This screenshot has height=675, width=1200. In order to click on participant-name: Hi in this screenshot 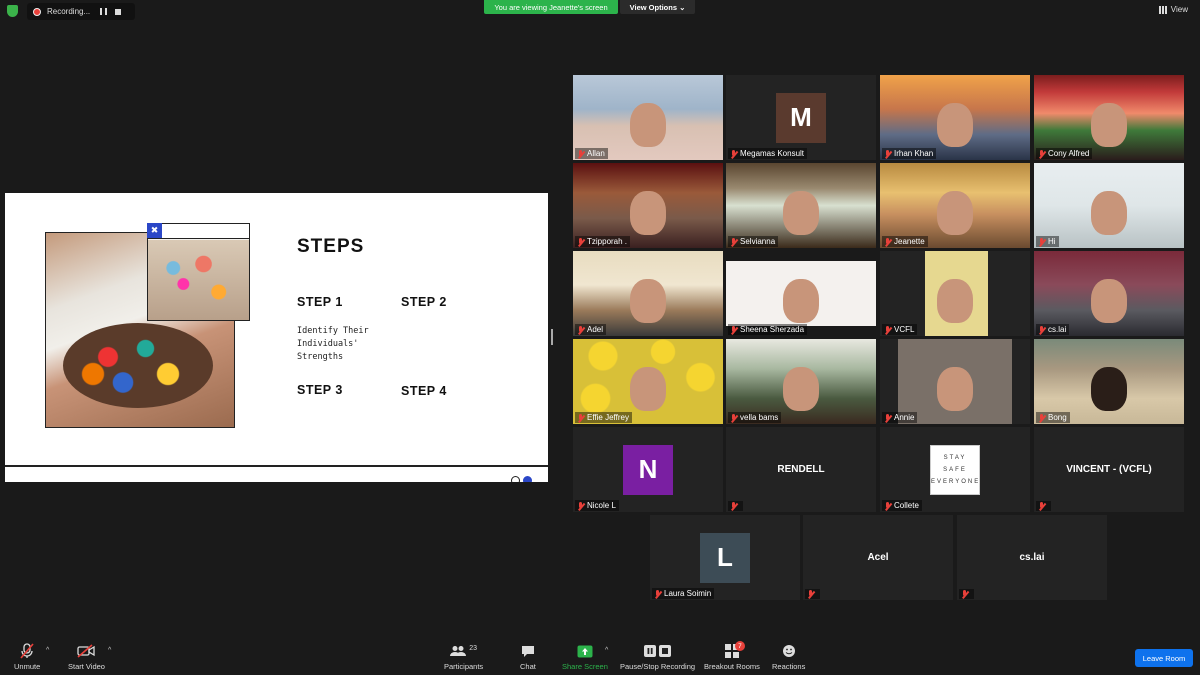, I will do `click(1052, 241)`.